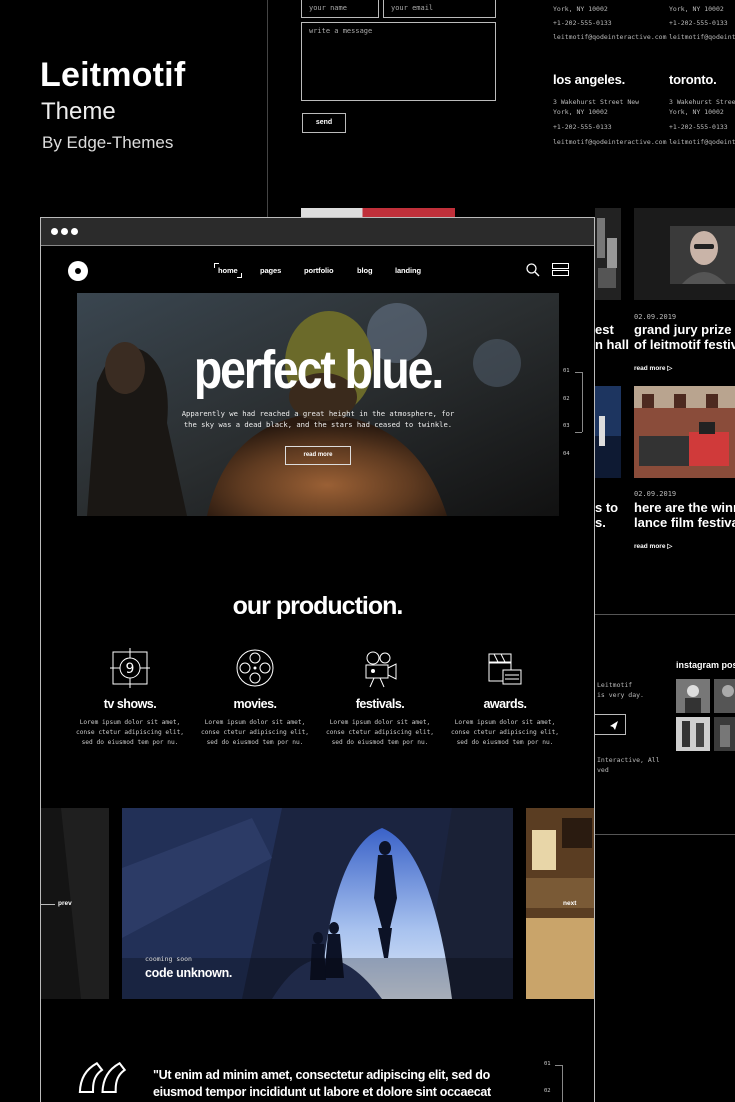 The image size is (735, 1102). What do you see at coordinates (317, 232) in the screenshot?
I see `browser-toolbar` at bounding box center [317, 232].